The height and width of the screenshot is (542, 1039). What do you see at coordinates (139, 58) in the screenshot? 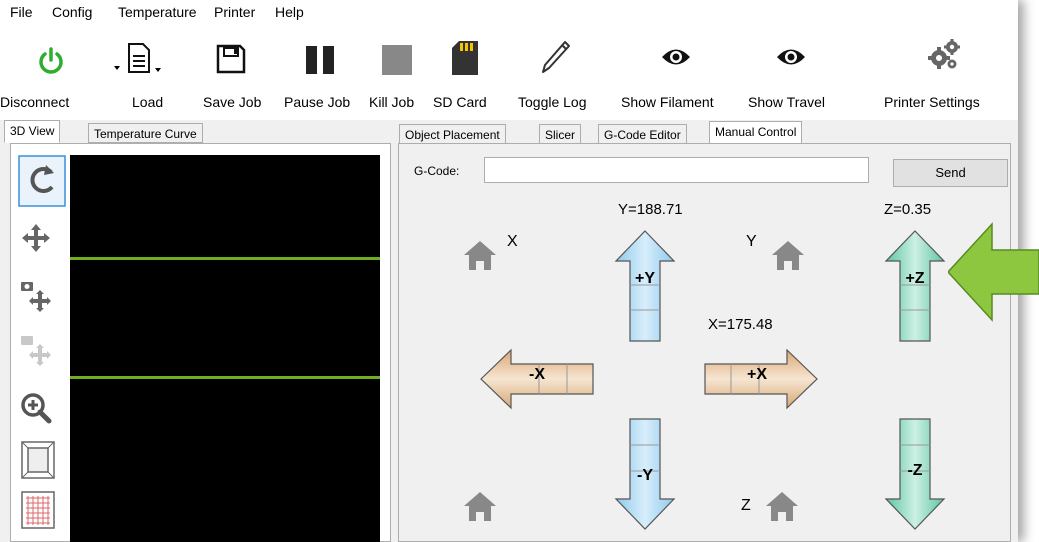
I see `document-icon` at bounding box center [139, 58].